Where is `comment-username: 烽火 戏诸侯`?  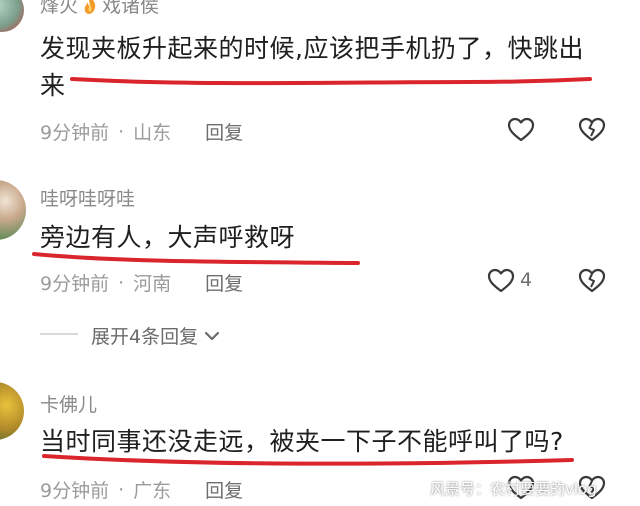
comment-username: 烽火 戏诸侯 is located at coordinates (99, 9).